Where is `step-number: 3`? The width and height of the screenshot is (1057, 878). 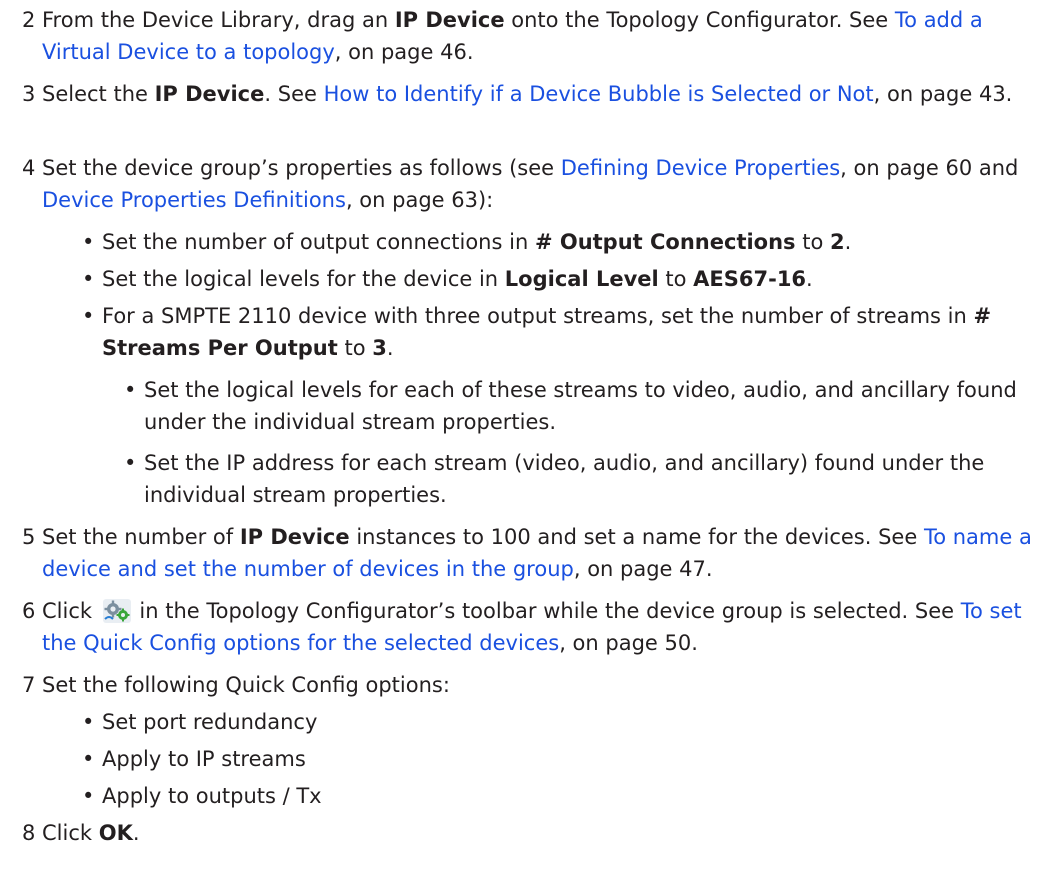 step-number: 3 is located at coordinates (29, 94).